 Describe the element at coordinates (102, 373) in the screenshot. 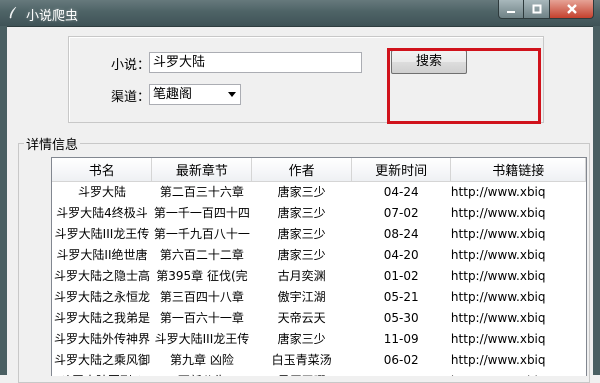

I see `table-cell: 斗罗大陆回到八` at that location.